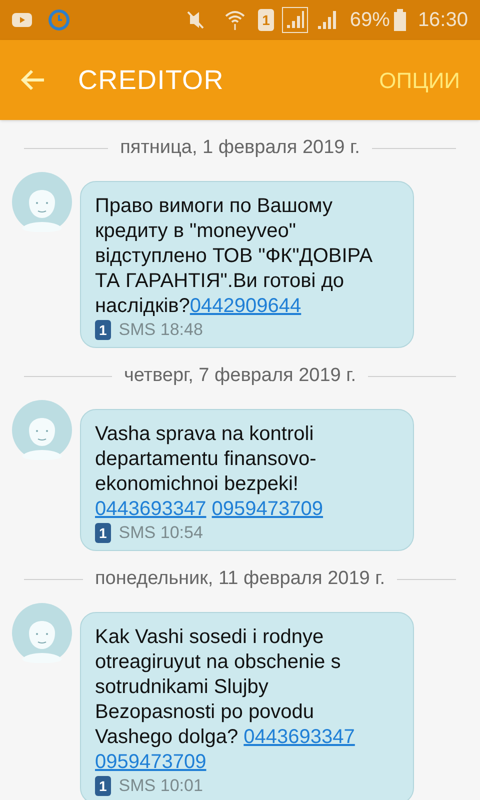  I want to click on clock-app-icon, so click(59, 20).